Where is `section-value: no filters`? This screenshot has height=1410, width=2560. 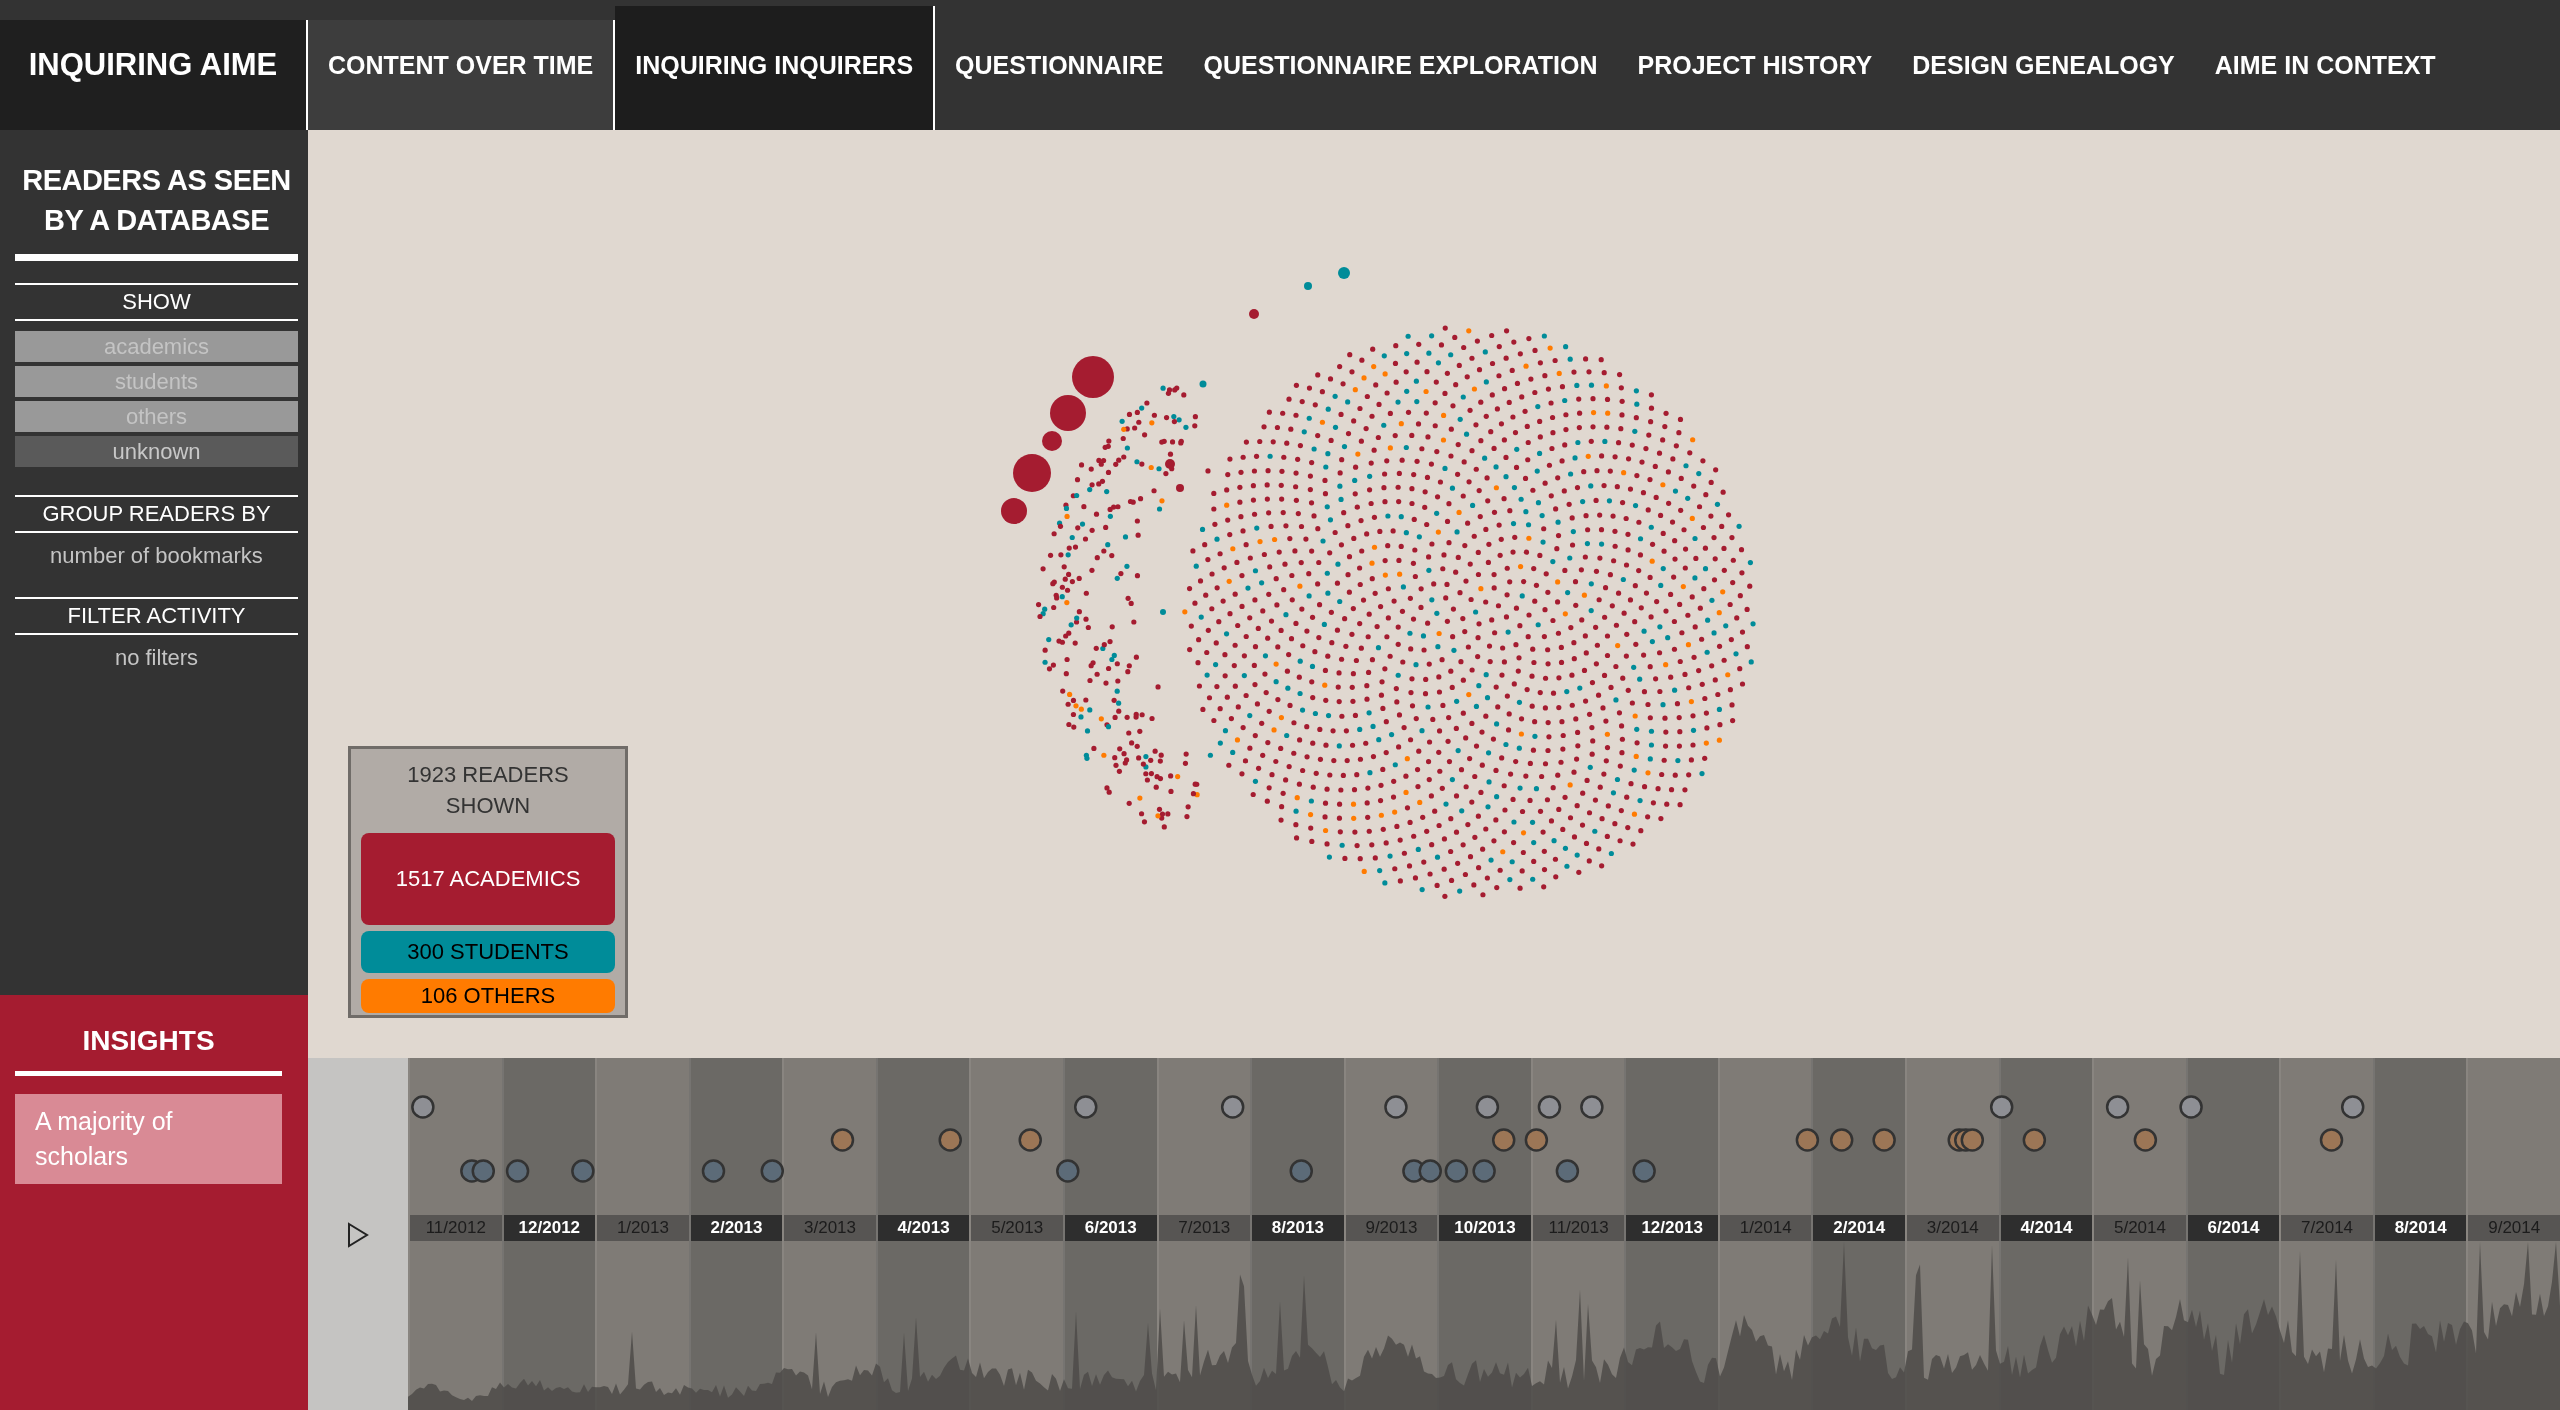
section-value: no filters is located at coordinates (156, 658).